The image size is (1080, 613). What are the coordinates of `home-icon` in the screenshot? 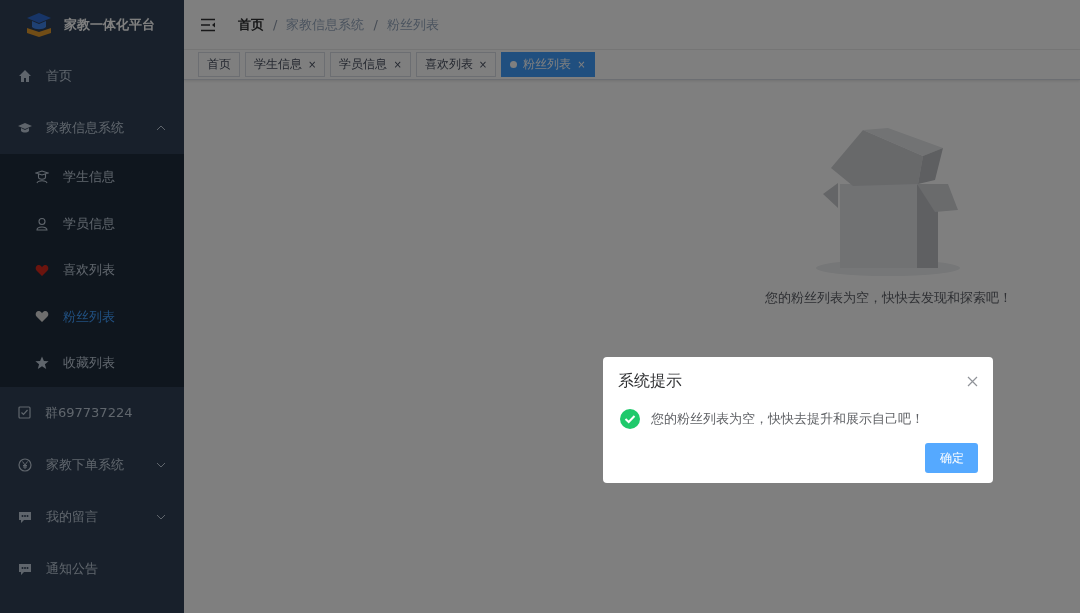 It's located at (25, 76).